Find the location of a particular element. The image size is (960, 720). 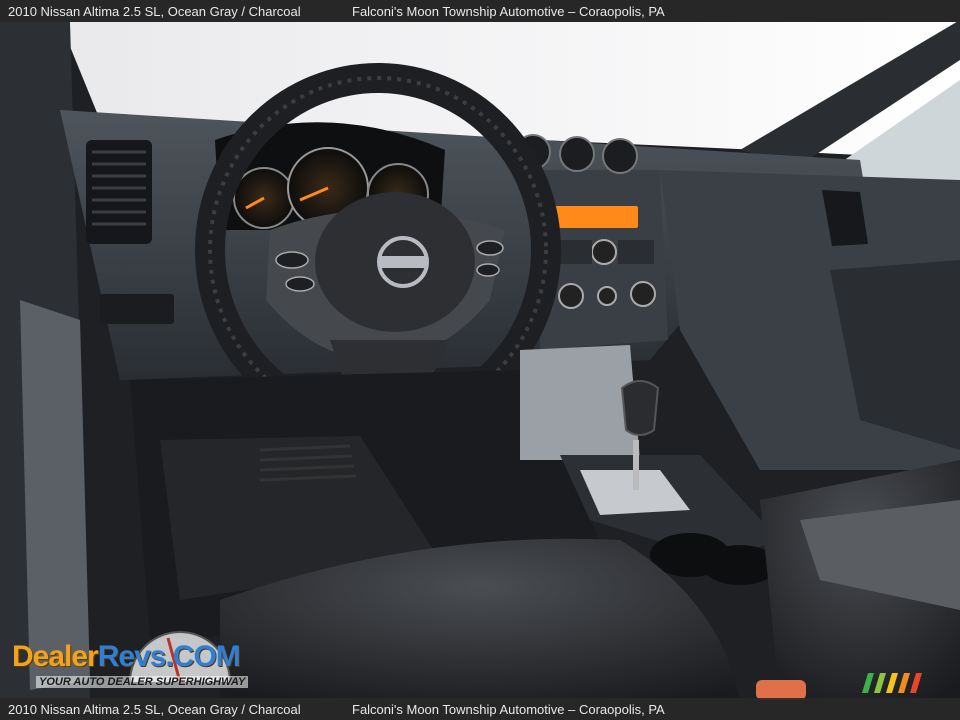

logo-tagline: YOUR AUTO DEALER SUPERHIGHWAY is located at coordinates (142, 682).